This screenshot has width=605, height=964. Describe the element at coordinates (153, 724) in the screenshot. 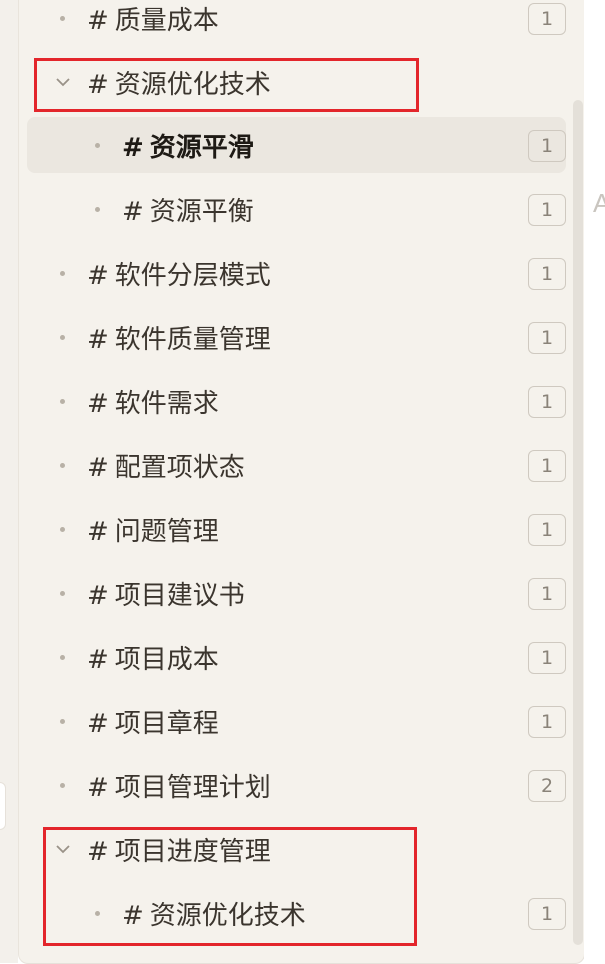

I see `tag-label: # 项目章程` at that location.